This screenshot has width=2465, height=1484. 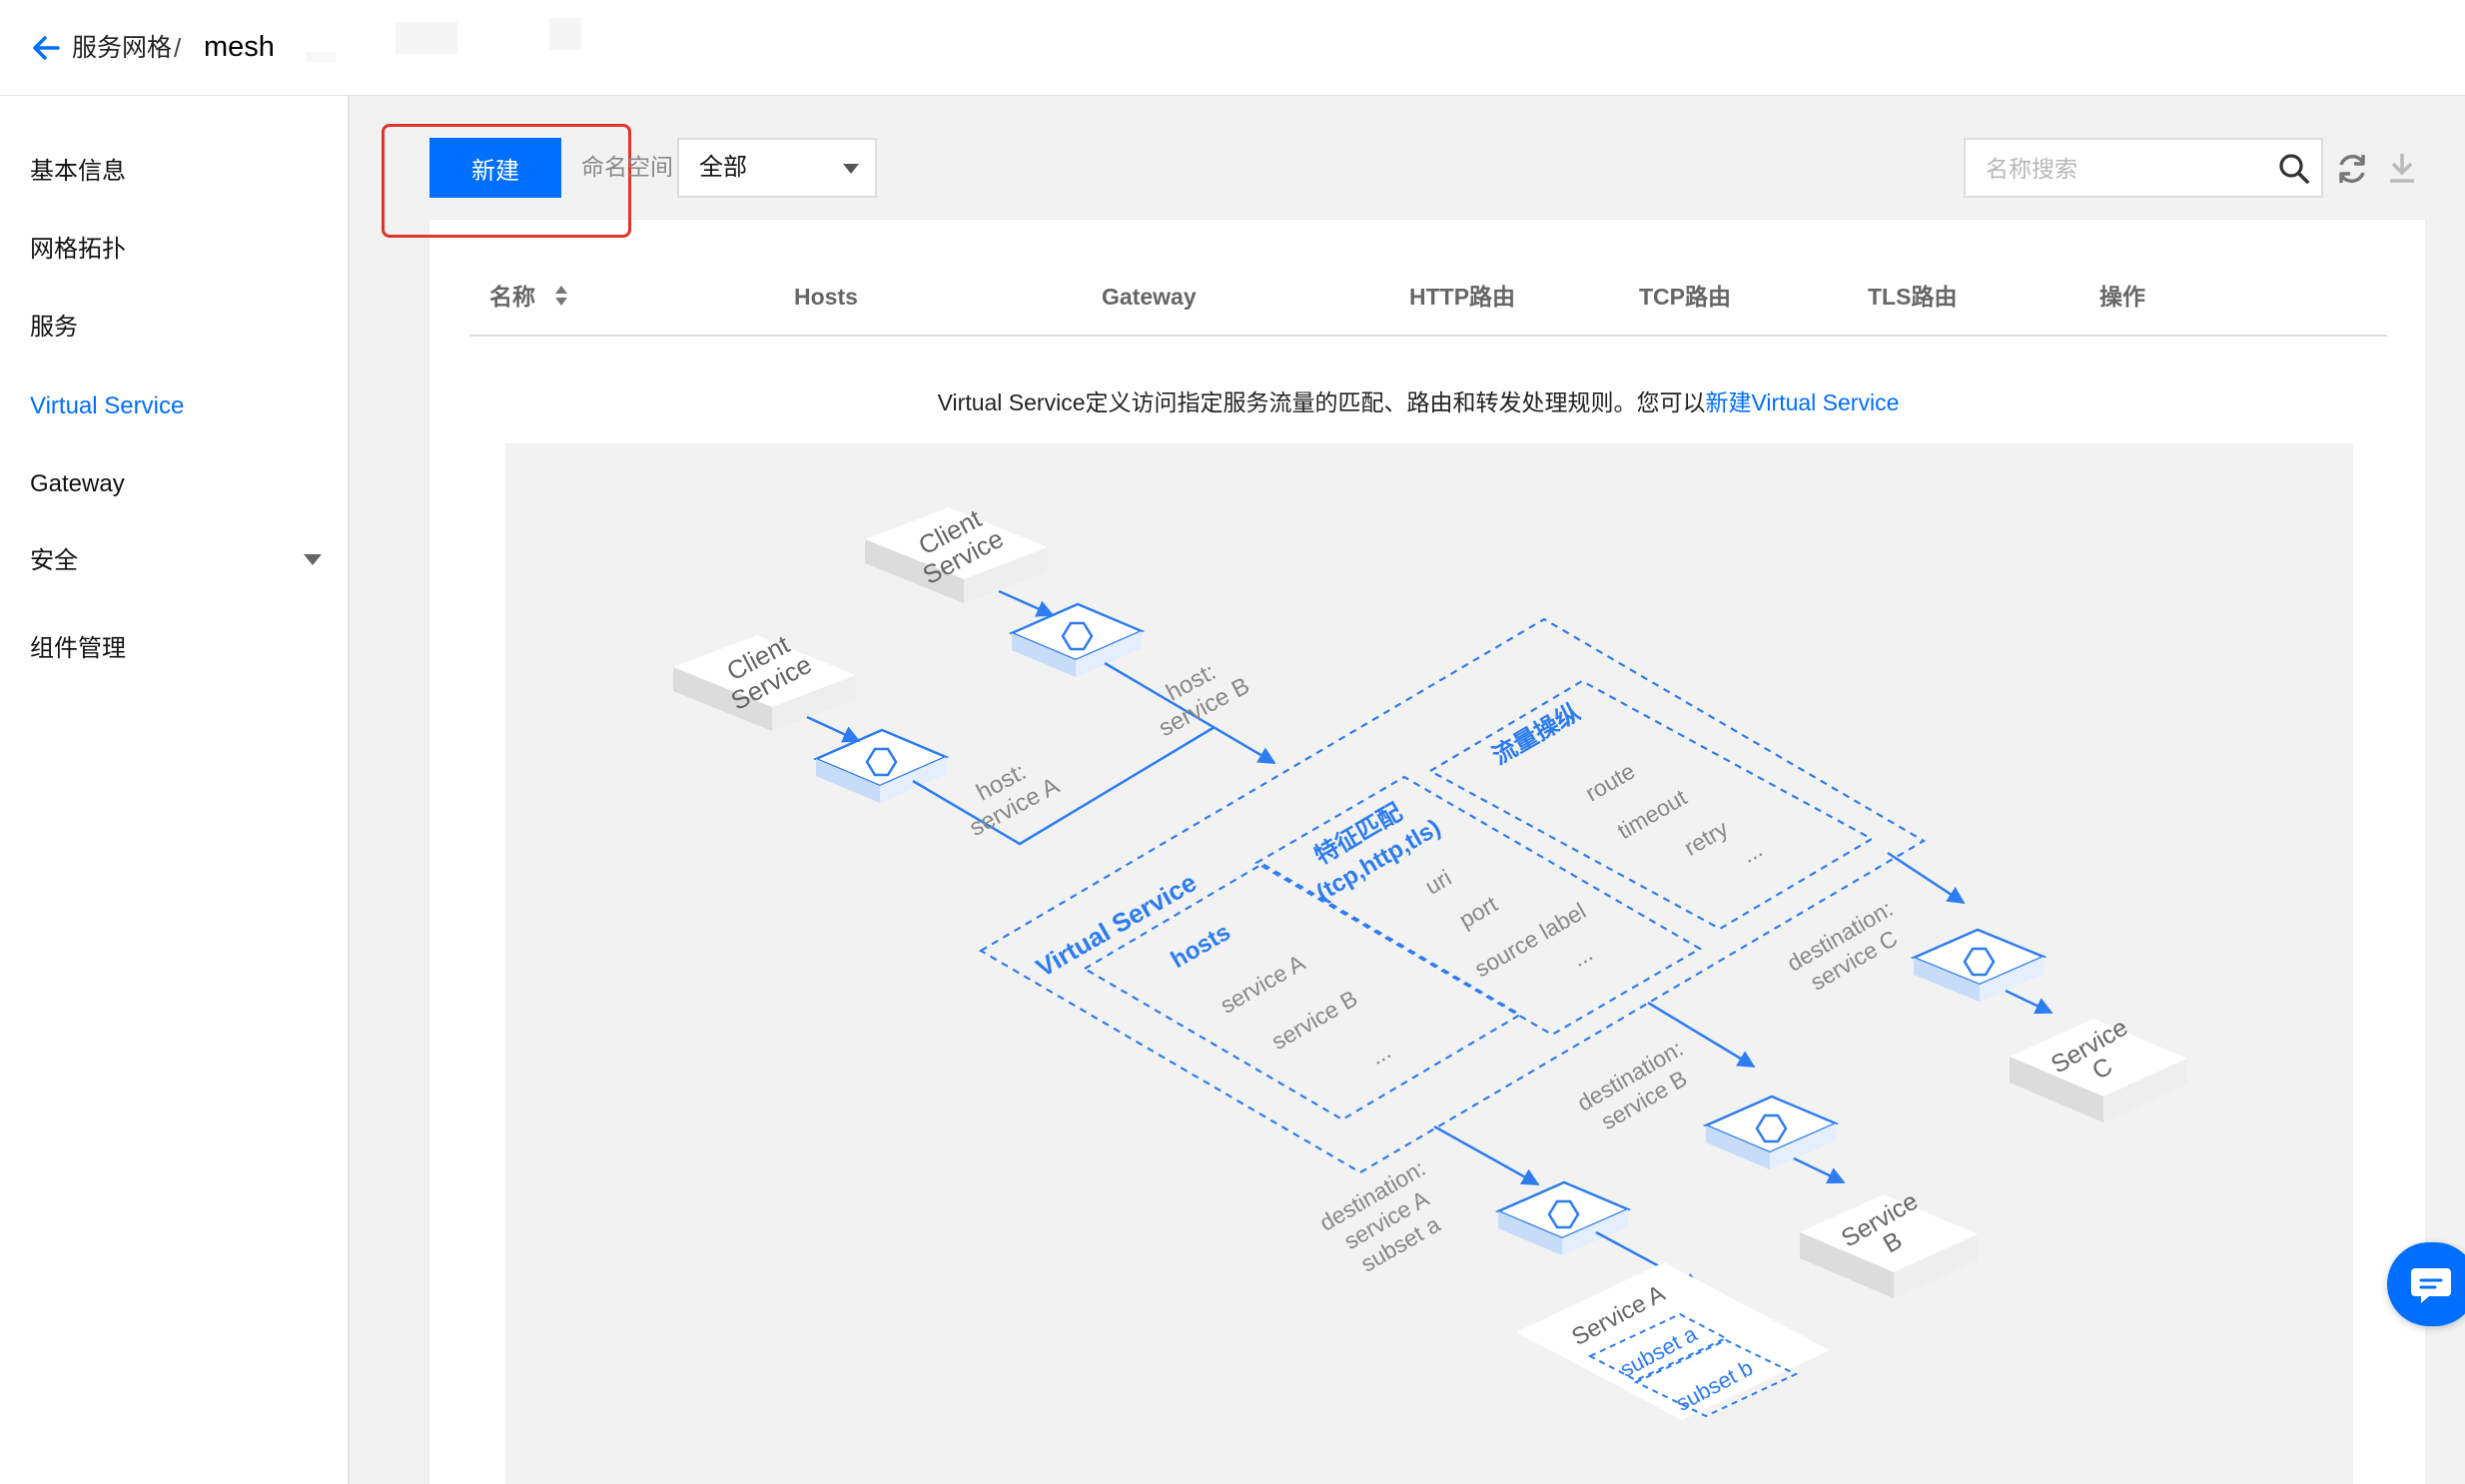 I want to click on chat-icon, so click(x=2431, y=1285).